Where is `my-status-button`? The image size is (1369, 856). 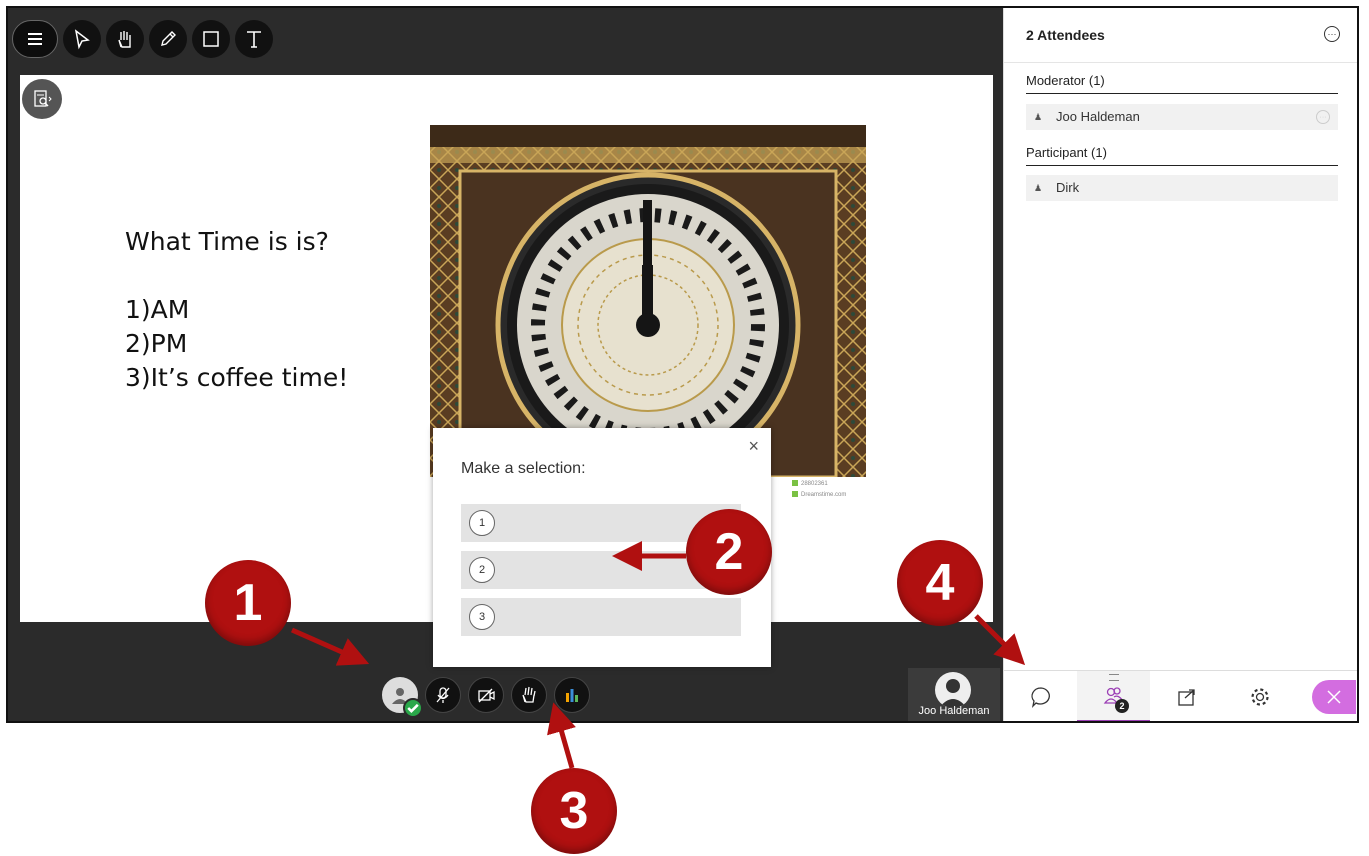 my-status-button is located at coordinates (402, 697).